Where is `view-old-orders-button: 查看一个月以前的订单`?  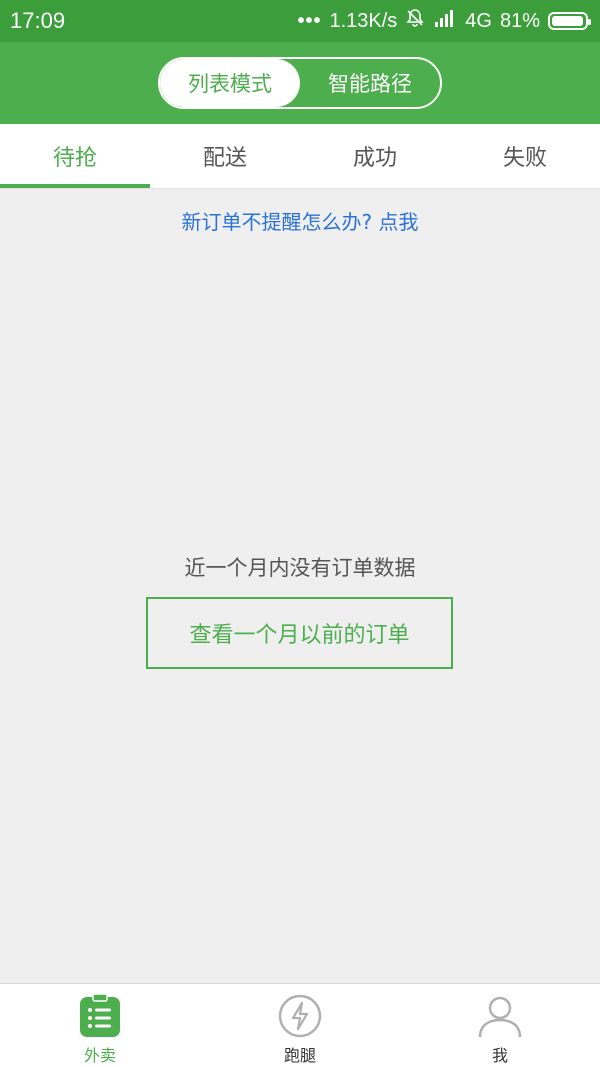 view-old-orders-button: 查看一个月以前的订单 is located at coordinates (299, 633).